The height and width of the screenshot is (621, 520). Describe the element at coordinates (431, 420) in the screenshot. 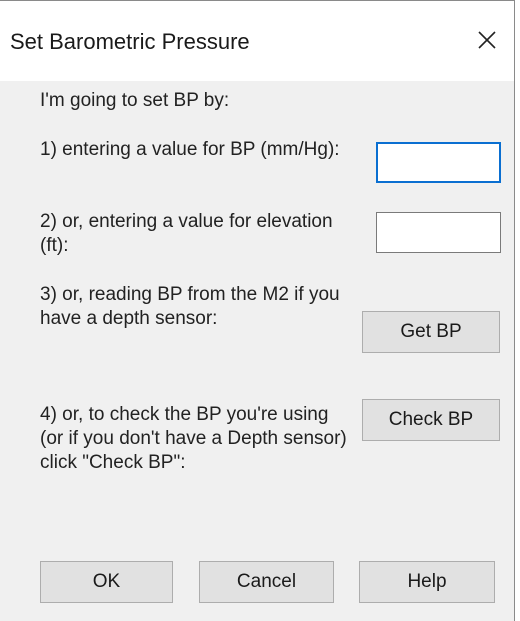

I see `check-bp-button: Check BP` at that location.